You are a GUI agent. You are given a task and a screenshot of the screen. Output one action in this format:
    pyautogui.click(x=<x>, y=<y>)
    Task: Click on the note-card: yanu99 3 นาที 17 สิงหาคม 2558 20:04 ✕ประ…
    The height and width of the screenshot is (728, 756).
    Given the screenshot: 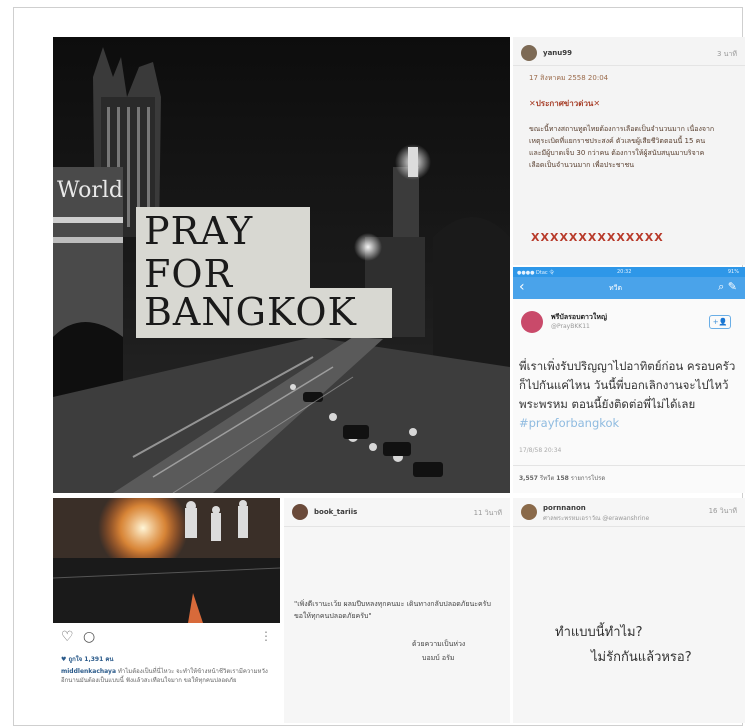 What is the action you would take?
    pyautogui.click(x=629, y=151)
    